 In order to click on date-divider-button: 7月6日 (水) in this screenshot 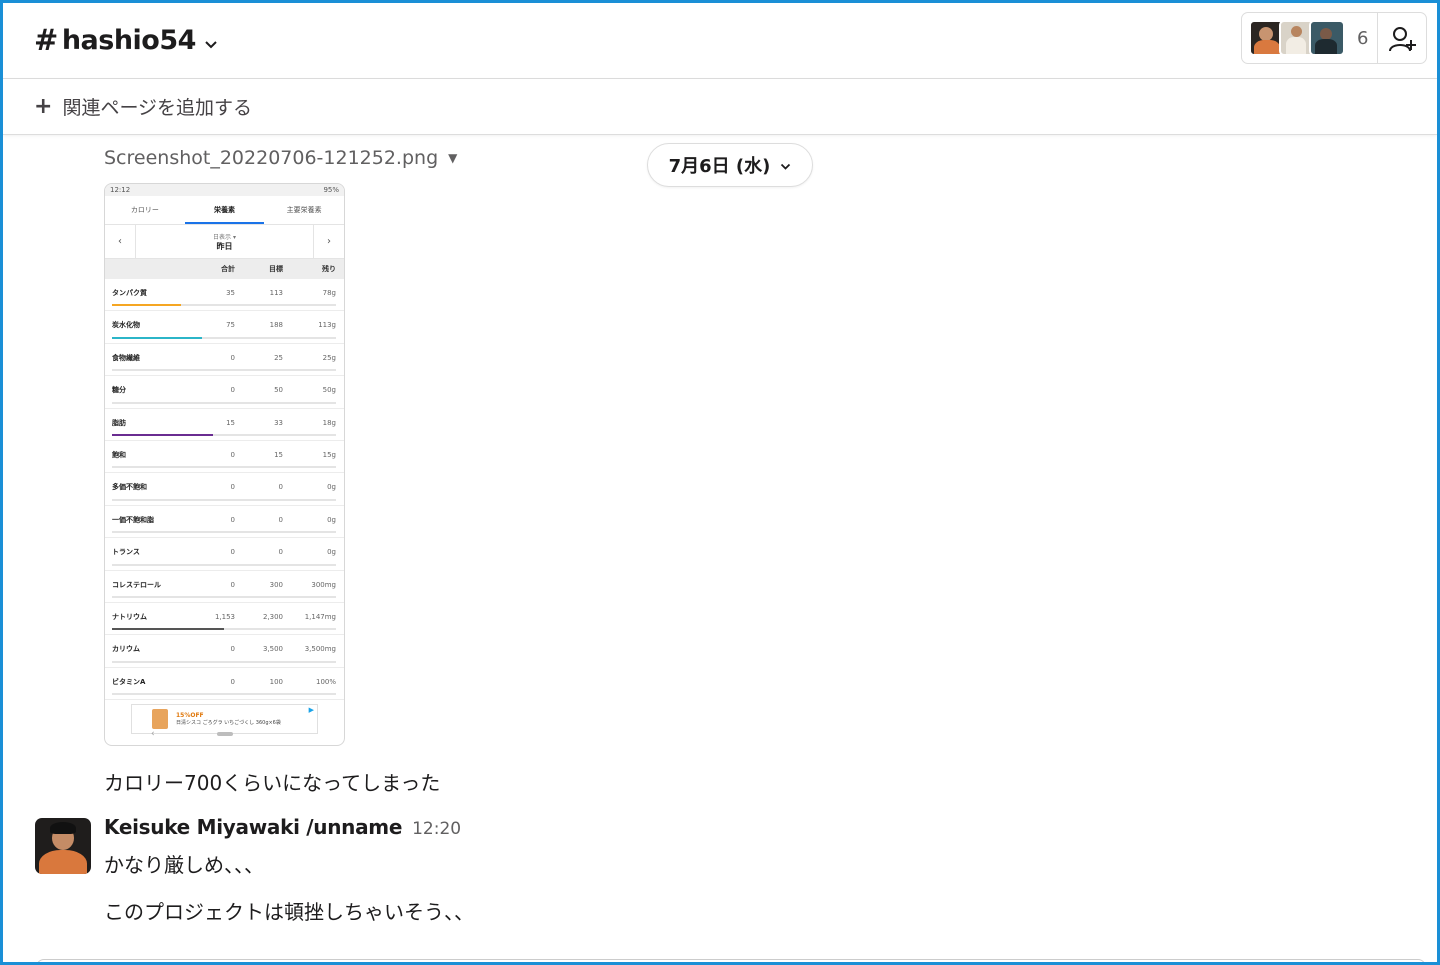, I will do `click(730, 165)`.